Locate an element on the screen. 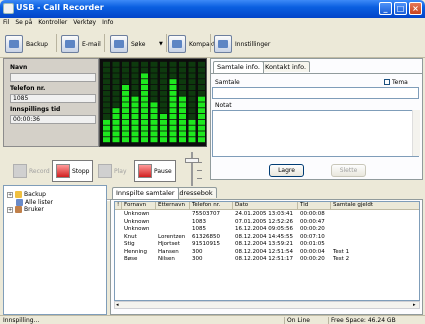  samtale-input is located at coordinates (315, 93).